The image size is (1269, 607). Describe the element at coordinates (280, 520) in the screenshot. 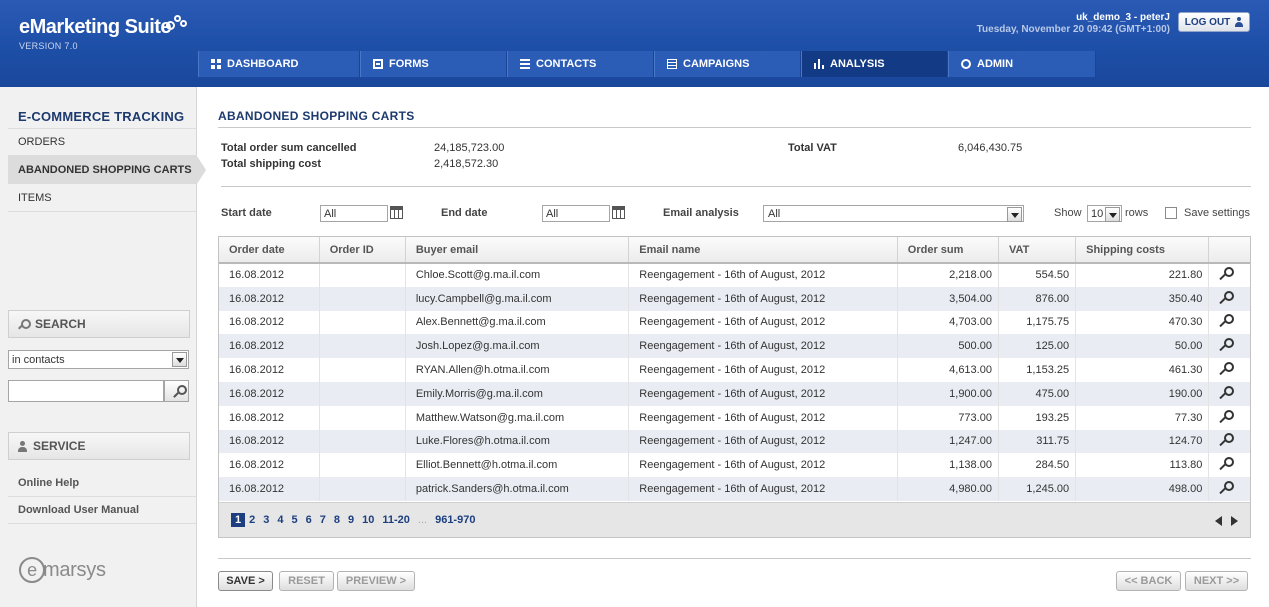

I see `page-link: 4` at that location.